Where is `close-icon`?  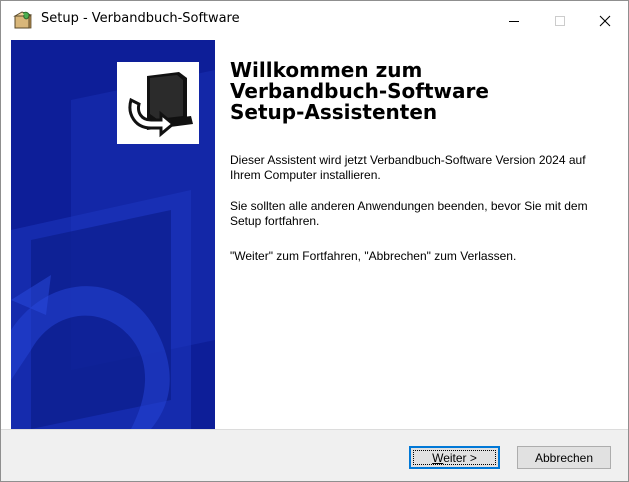 close-icon is located at coordinates (605, 20).